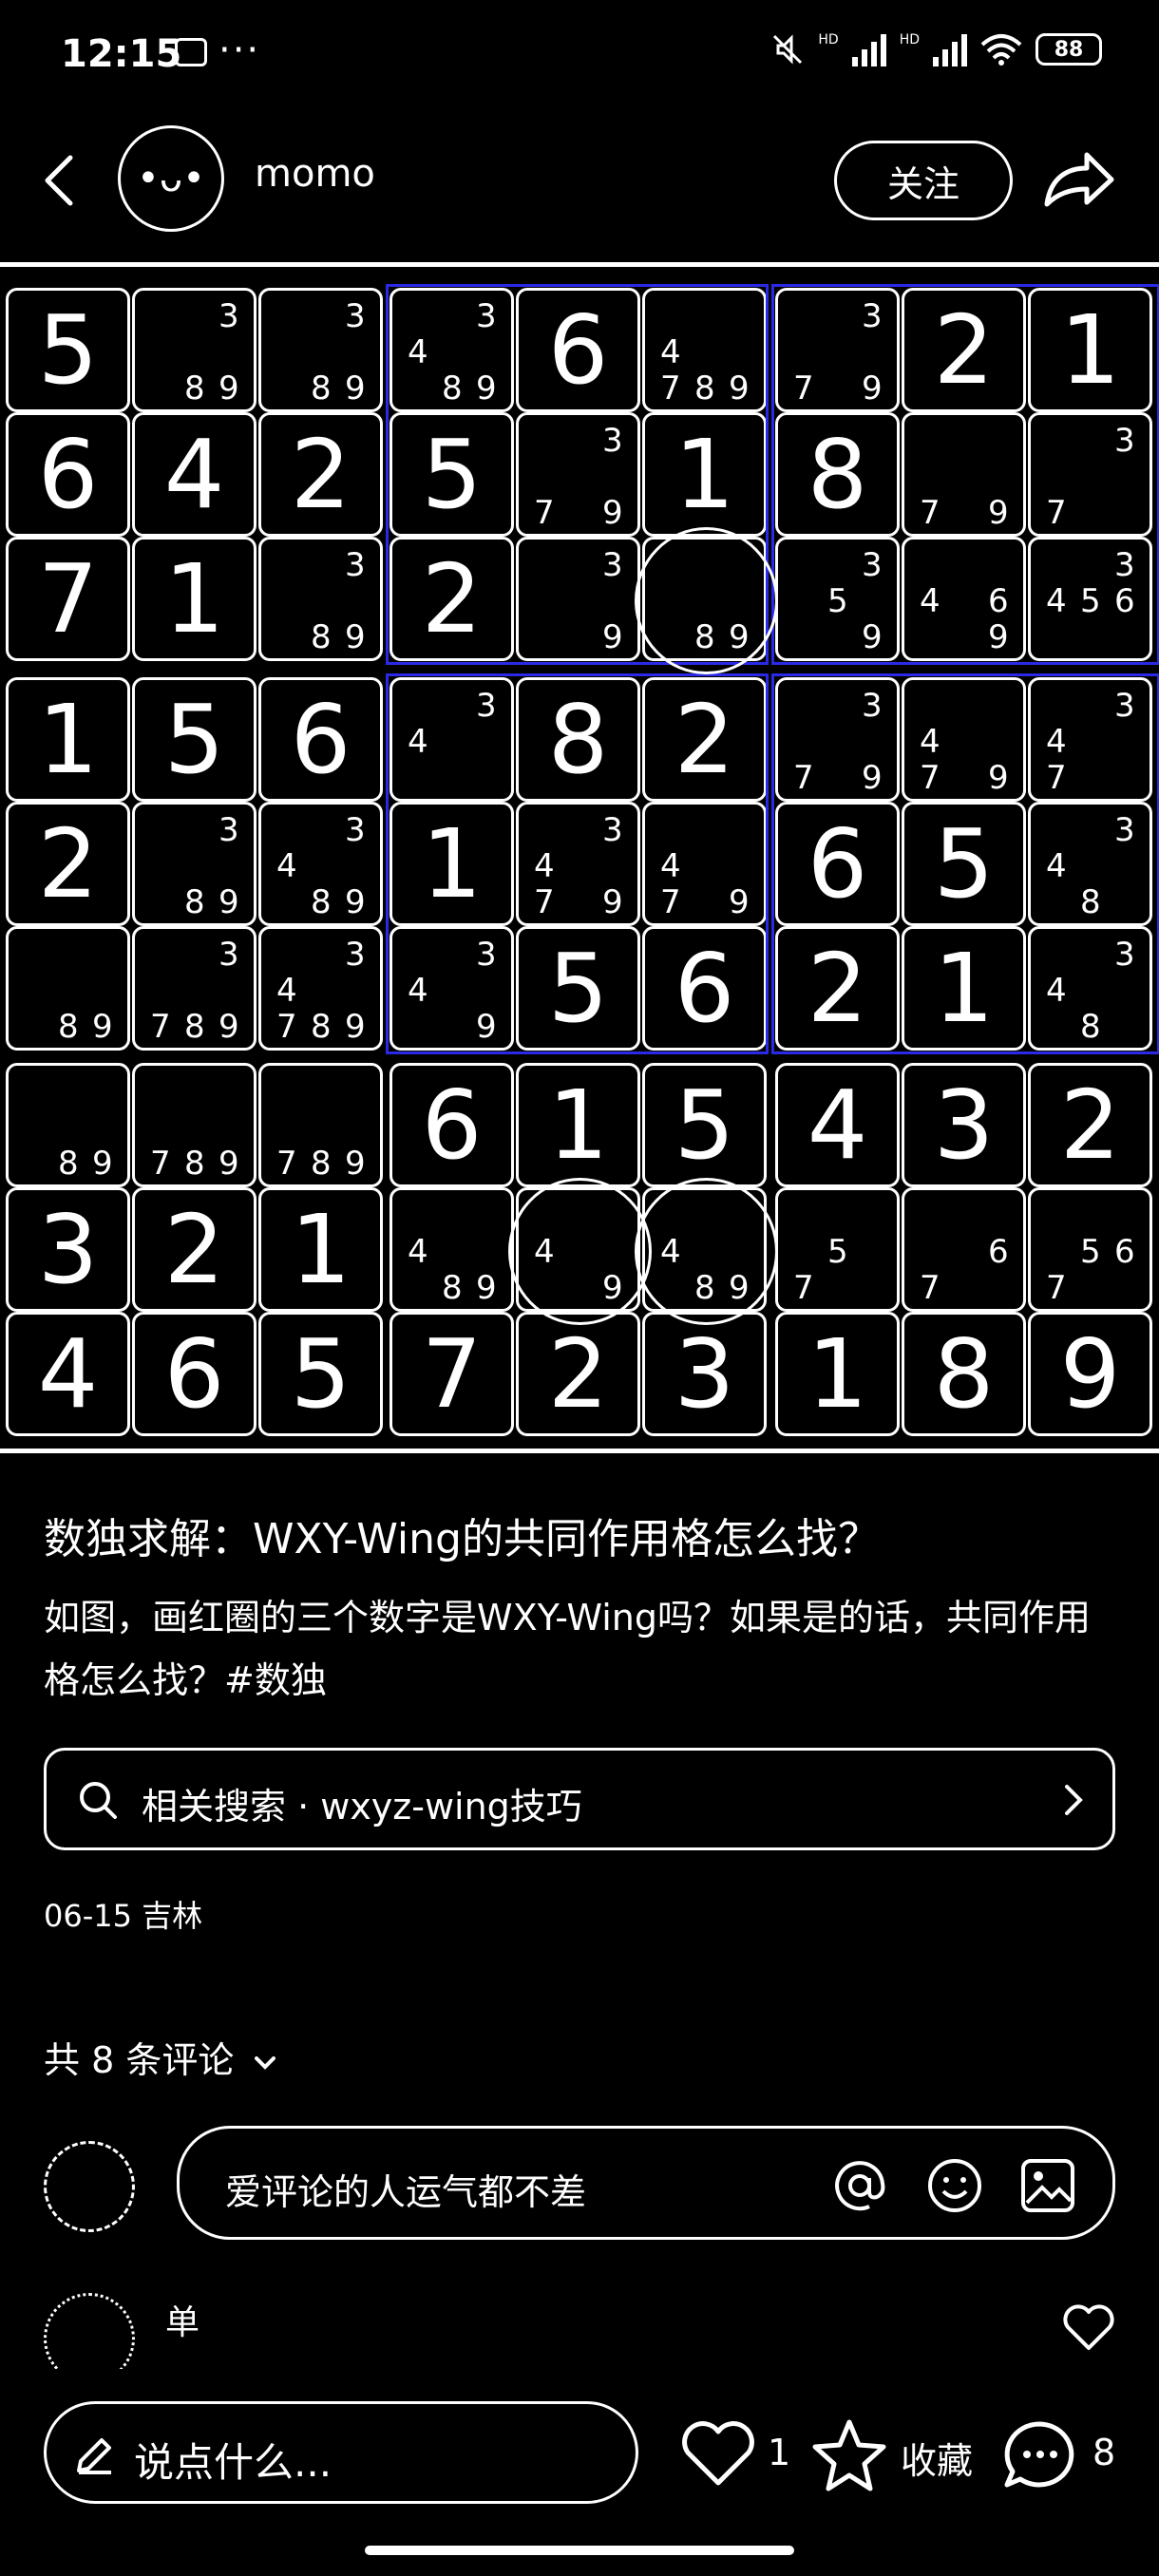 This screenshot has width=1159, height=2576. I want to click on hand-drawn-circle, so click(706, 1251).